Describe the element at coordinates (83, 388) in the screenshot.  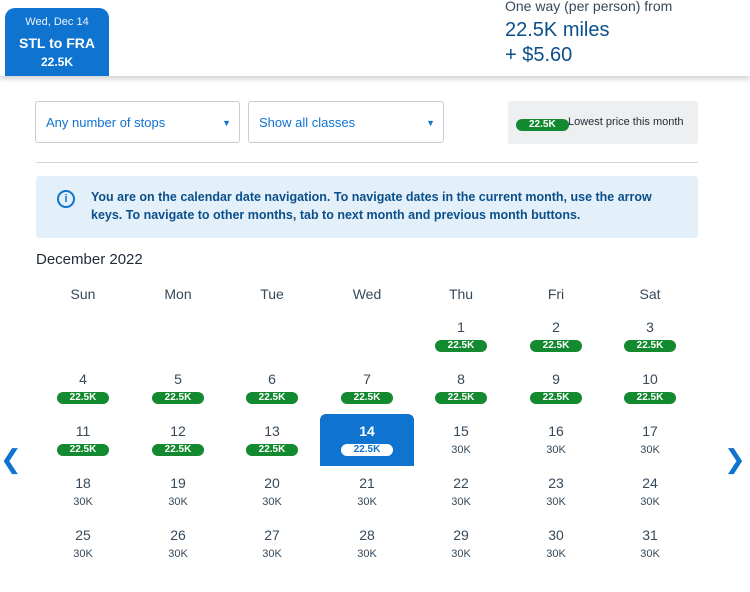
I see `calendar-day-4: 4 22.5K` at that location.